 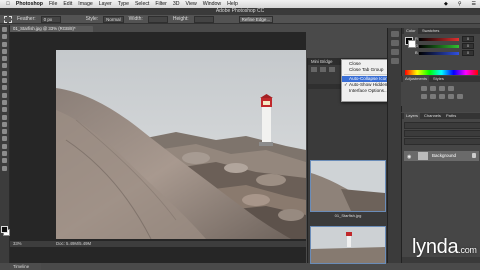 What do you see at coordinates (395, 61) in the screenshot?
I see `paragraph-icon` at bounding box center [395, 61].